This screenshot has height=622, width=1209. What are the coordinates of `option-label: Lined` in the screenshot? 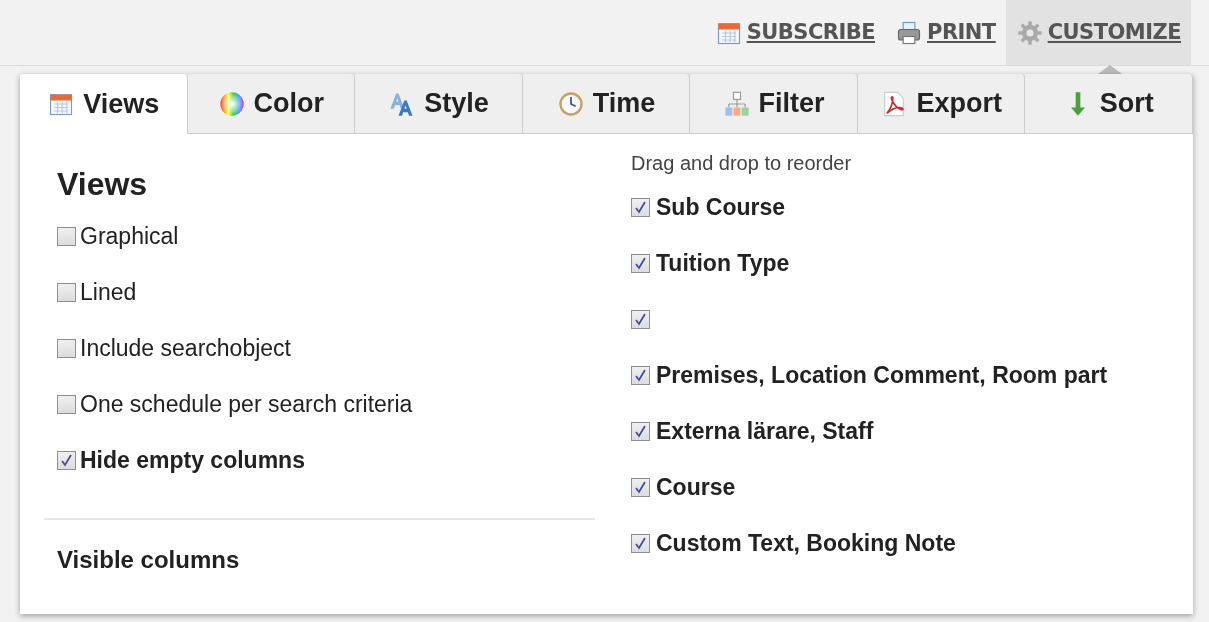 It's located at (108, 292).